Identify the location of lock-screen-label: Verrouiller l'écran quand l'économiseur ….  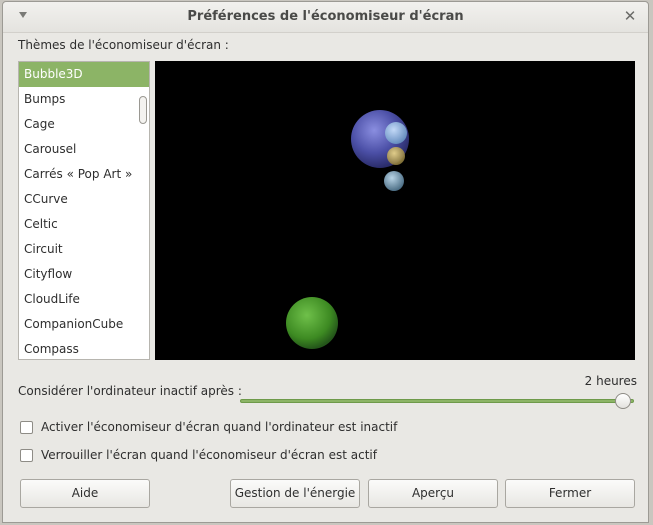
(209, 455).